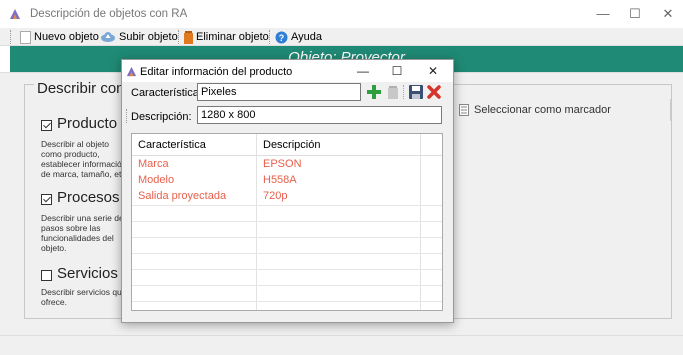  I want to click on new-object-label: Nuevo objeto, so click(66, 37).